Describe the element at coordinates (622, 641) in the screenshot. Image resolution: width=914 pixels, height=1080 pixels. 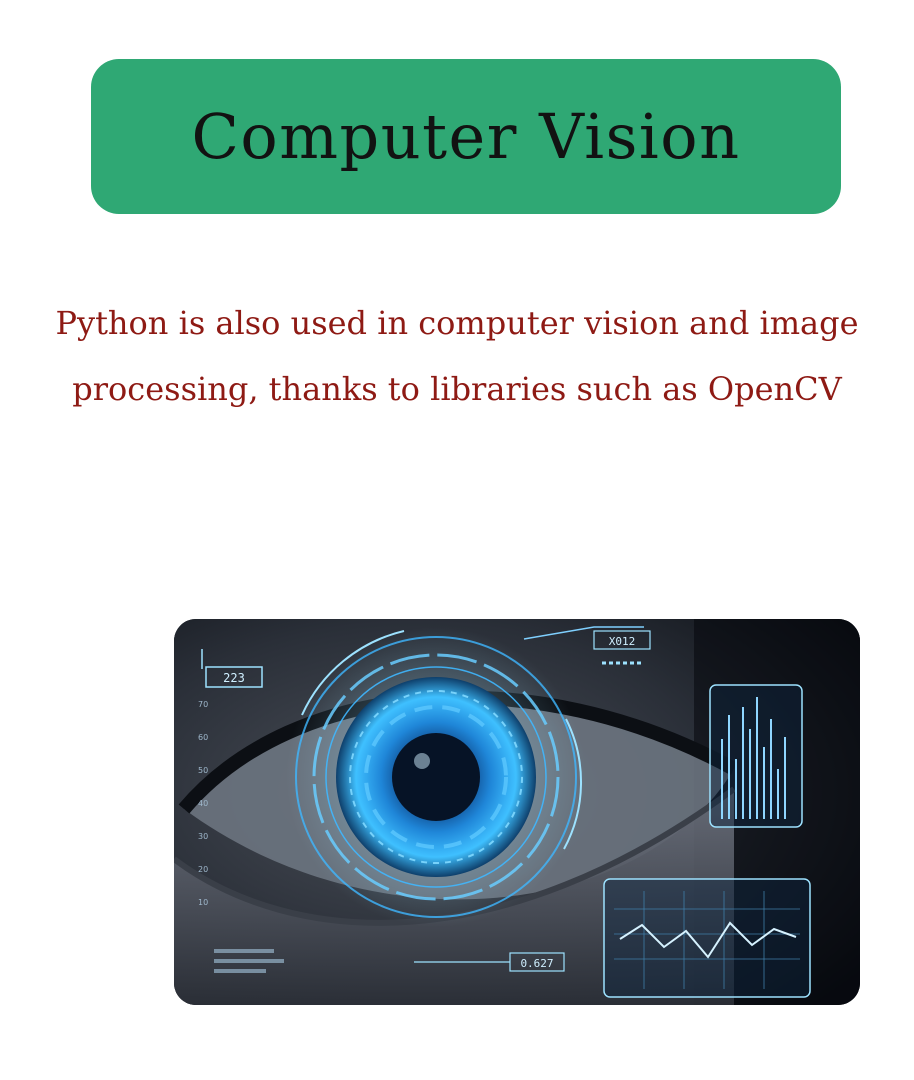
I see `hud-label-top-right: X012` at that location.